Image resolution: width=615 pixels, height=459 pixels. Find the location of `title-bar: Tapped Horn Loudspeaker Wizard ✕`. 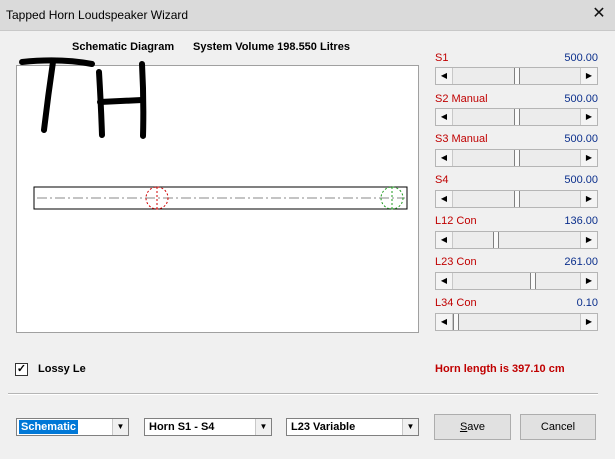

title-bar: Tapped Horn Loudspeaker Wizard ✕ is located at coordinates (307, 15).